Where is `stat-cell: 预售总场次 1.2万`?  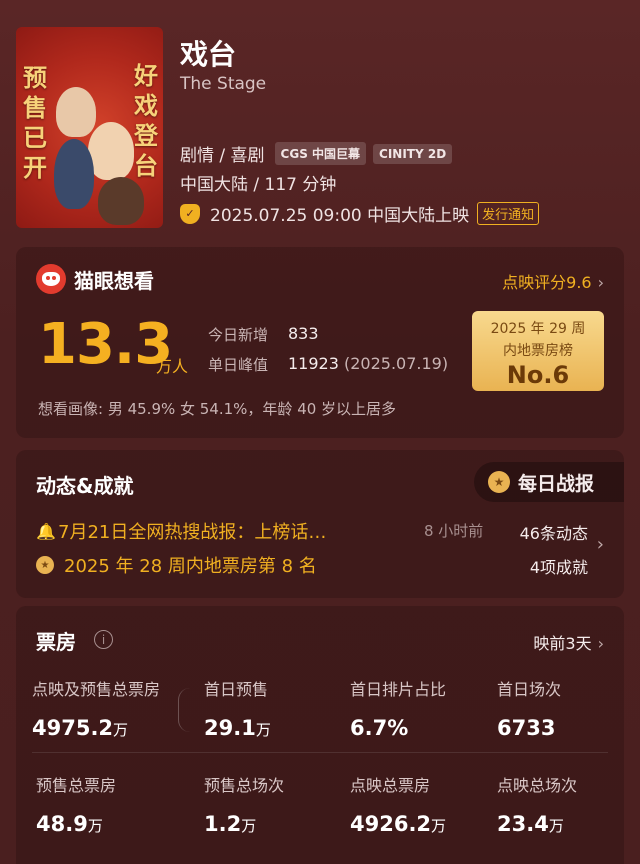
stat-cell: 预售总场次 1.2万 is located at coordinates (244, 804).